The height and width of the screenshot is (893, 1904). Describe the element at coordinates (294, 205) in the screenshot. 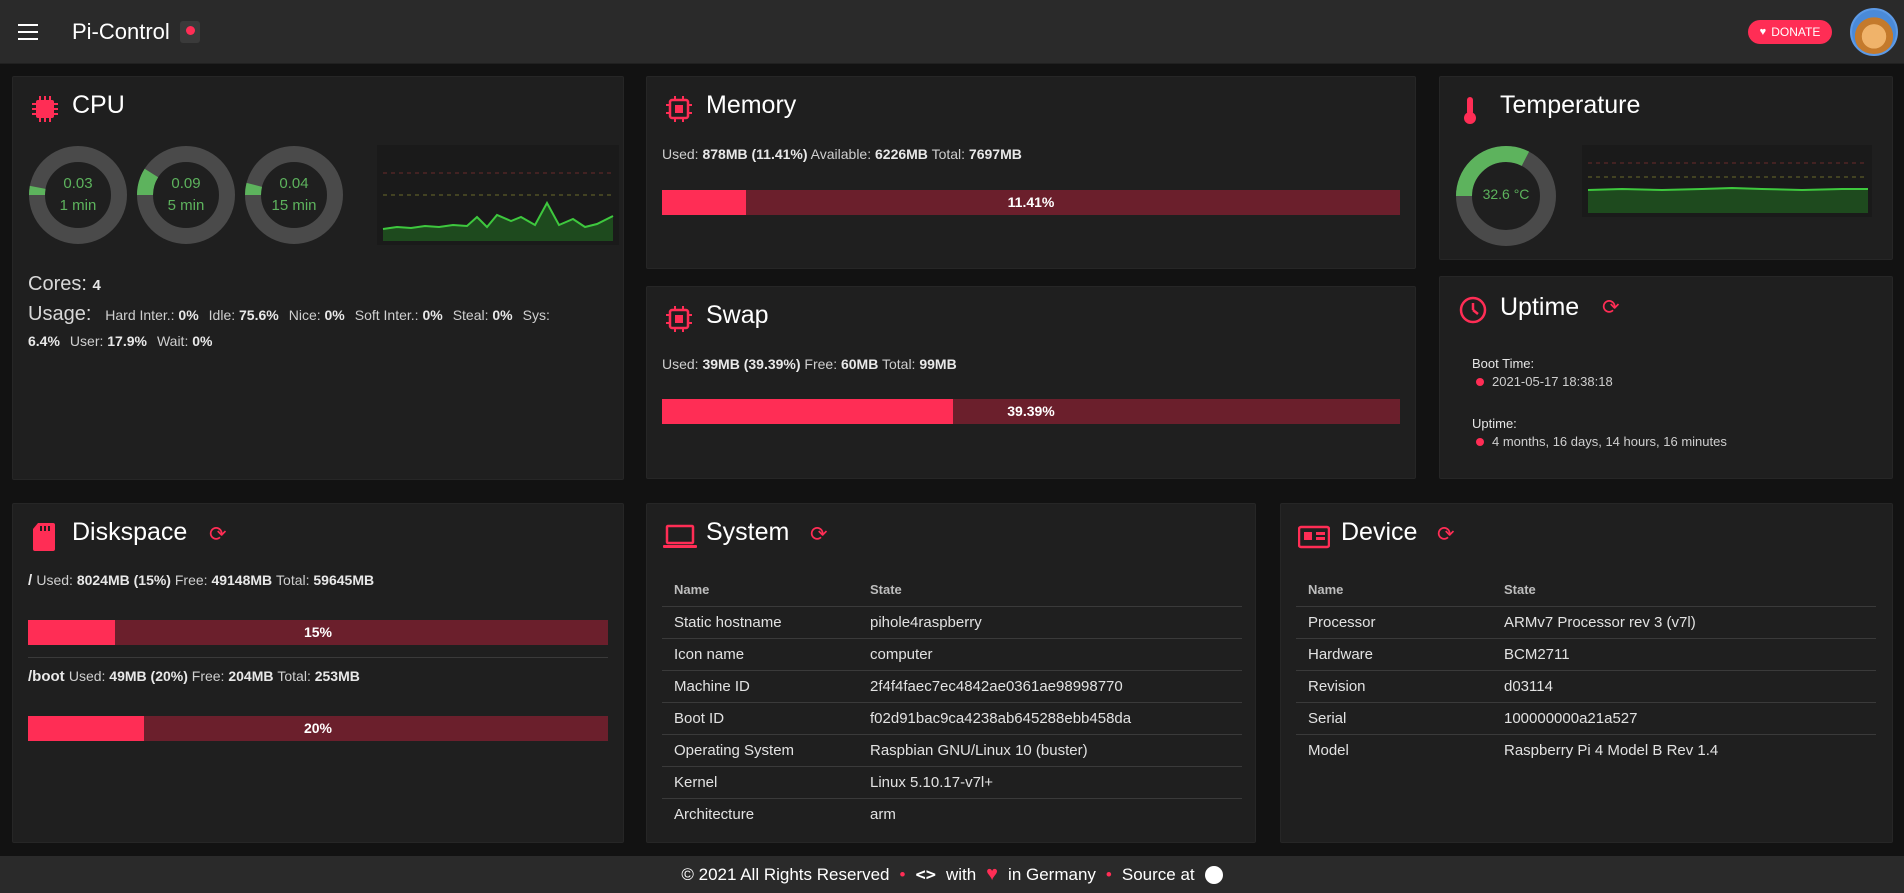

I see `cpu-load-period: 15 min` at that location.